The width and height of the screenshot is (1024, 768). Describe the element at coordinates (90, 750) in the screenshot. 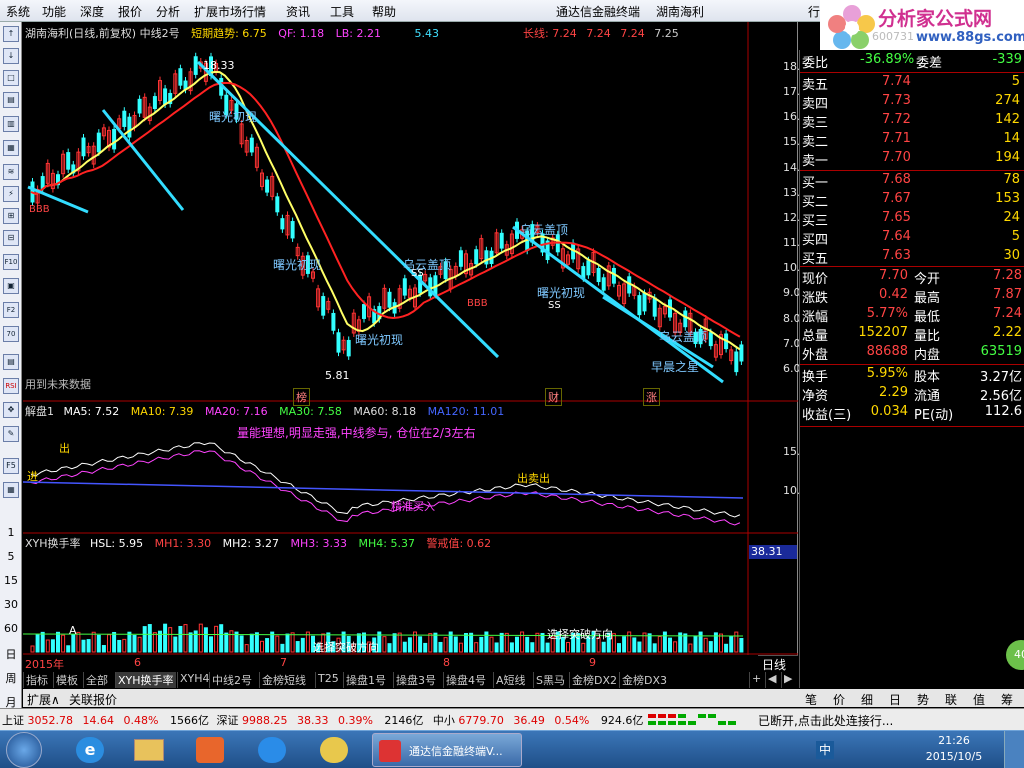

I see `ie-icon: e` at that location.